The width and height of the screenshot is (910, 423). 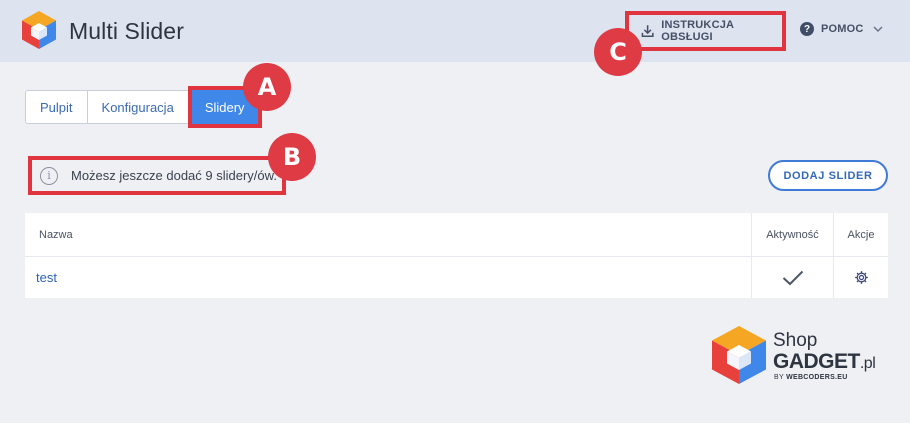 What do you see at coordinates (647, 31) in the screenshot?
I see `download-icon` at bounding box center [647, 31].